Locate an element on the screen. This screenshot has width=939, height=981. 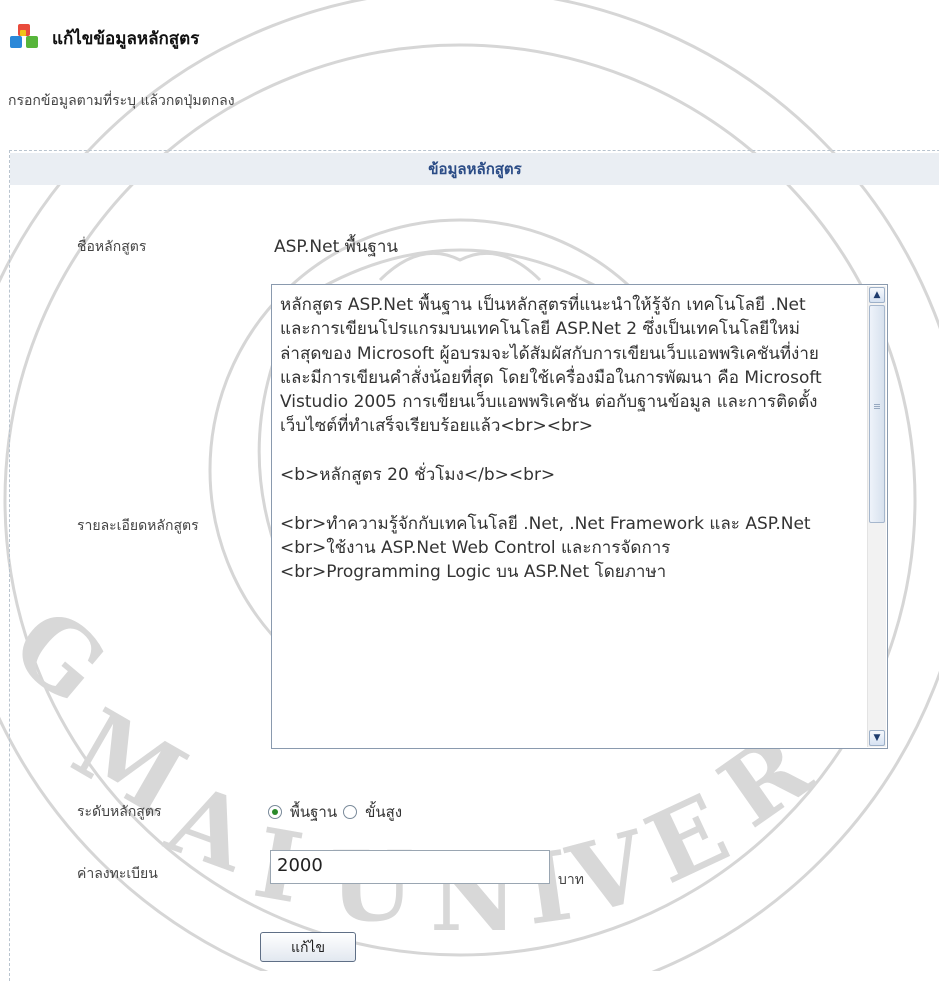
panel-heading: ข้อมูลหลักสูตร is located at coordinates (474, 169).